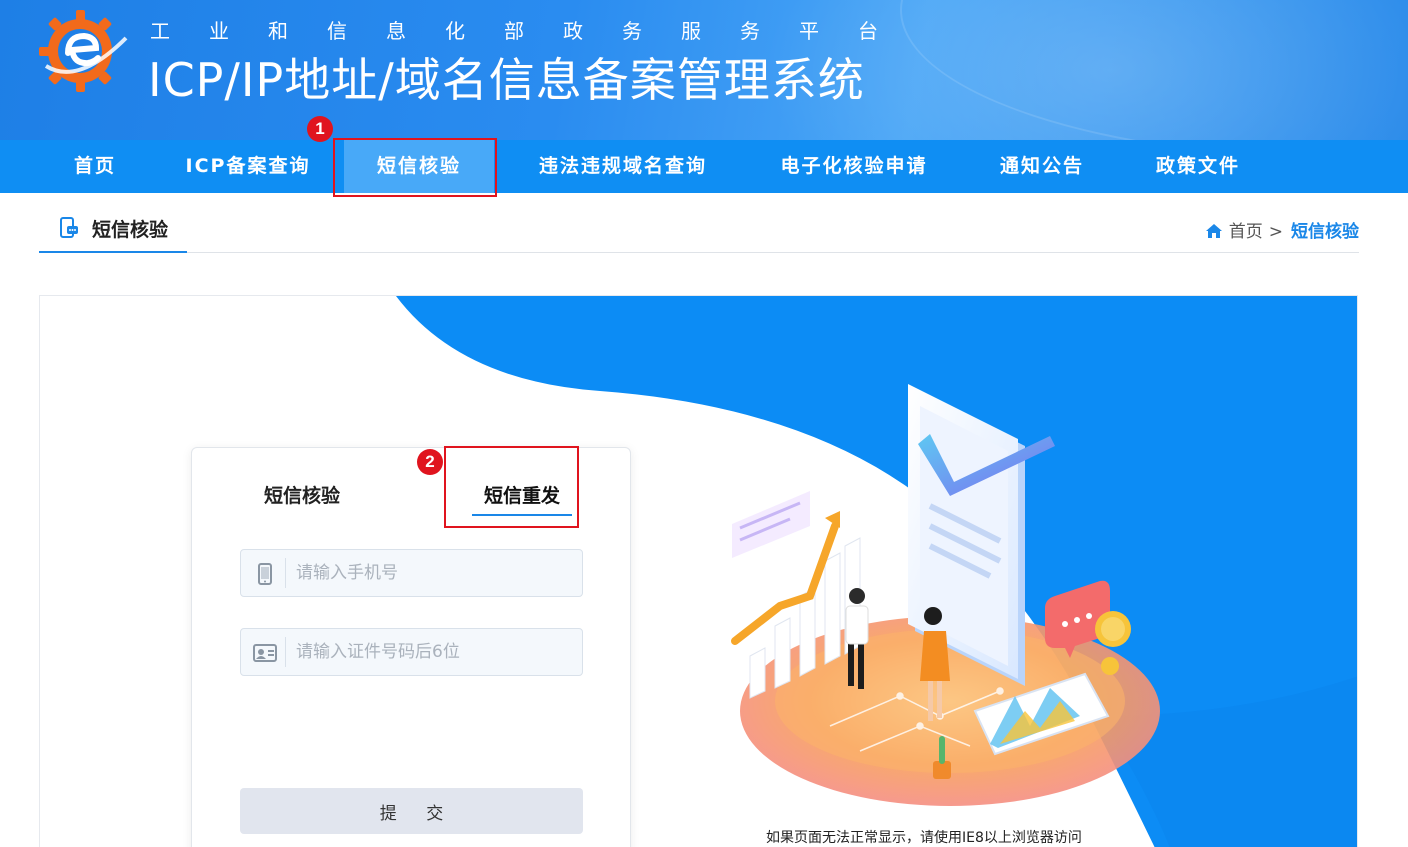 The width and height of the screenshot is (1408, 847). What do you see at coordinates (265, 653) in the screenshot?
I see `id-card-icon` at bounding box center [265, 653].